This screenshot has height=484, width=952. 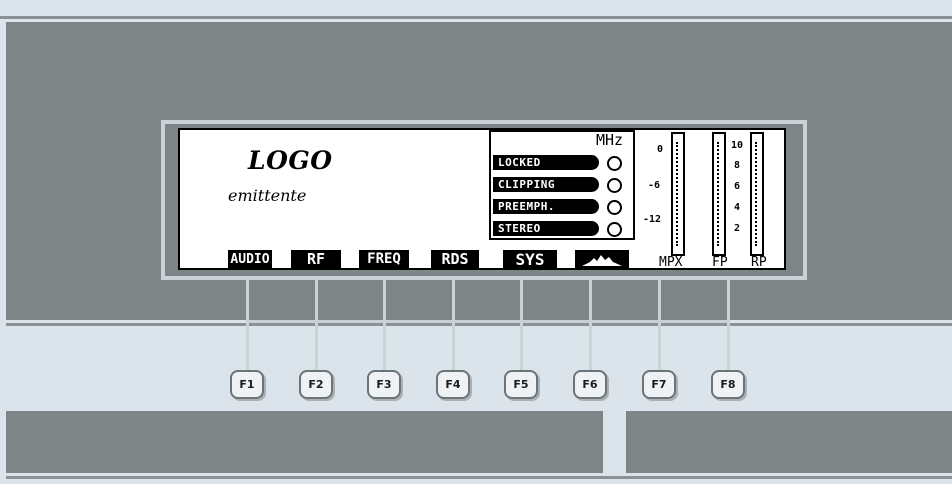 I want to click on status-clipping: CLIPPING, so click(x=562, y=185).